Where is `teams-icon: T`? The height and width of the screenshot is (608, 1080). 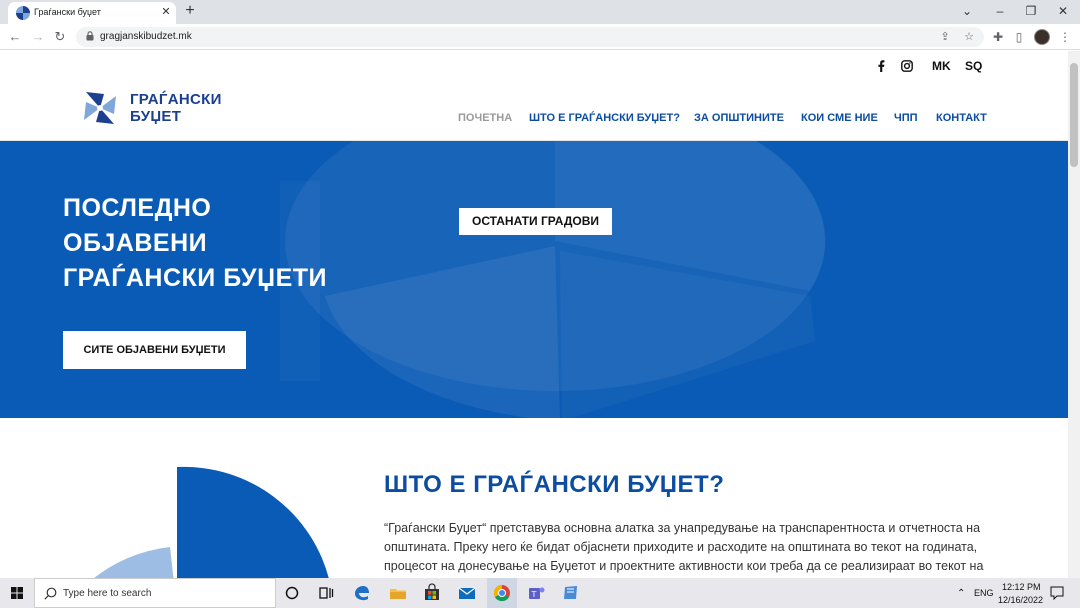 teams-icon: T is located at coordinates (536, 593).